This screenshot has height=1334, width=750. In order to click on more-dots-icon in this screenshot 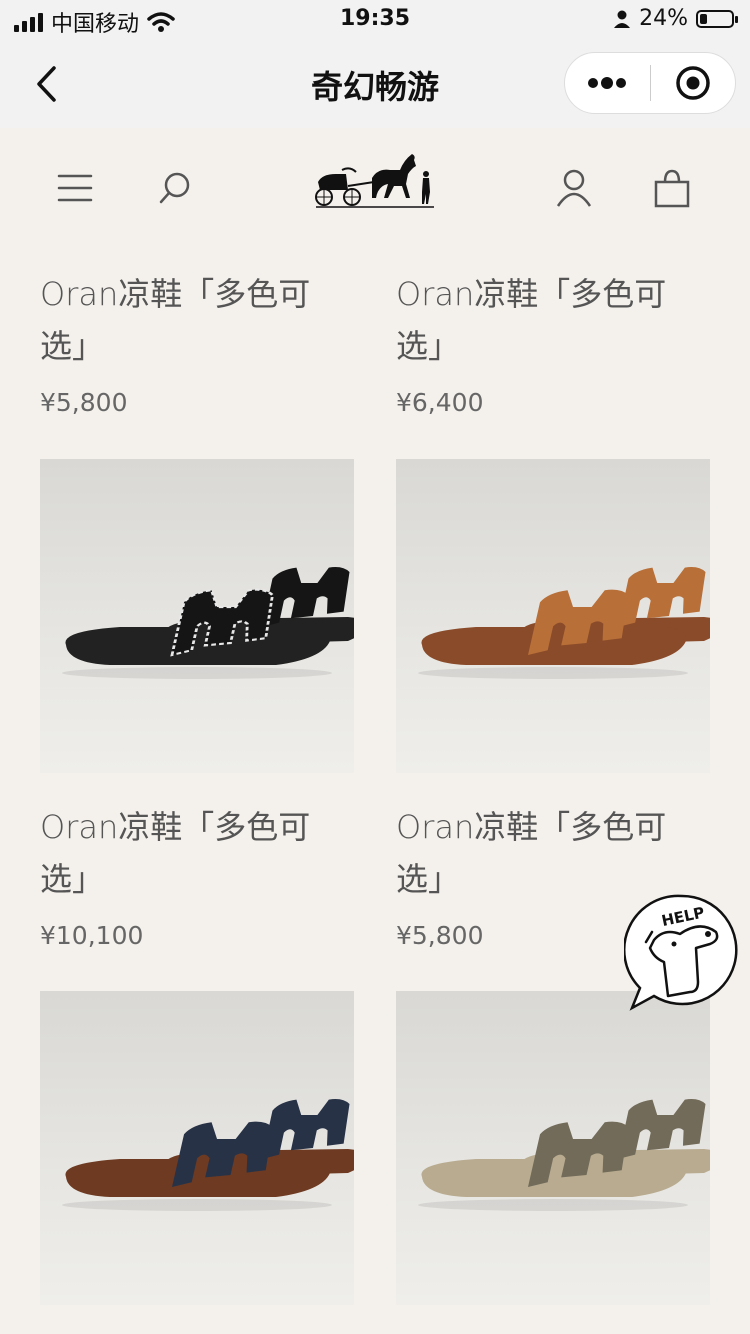, I will do `click(607, 83)`.